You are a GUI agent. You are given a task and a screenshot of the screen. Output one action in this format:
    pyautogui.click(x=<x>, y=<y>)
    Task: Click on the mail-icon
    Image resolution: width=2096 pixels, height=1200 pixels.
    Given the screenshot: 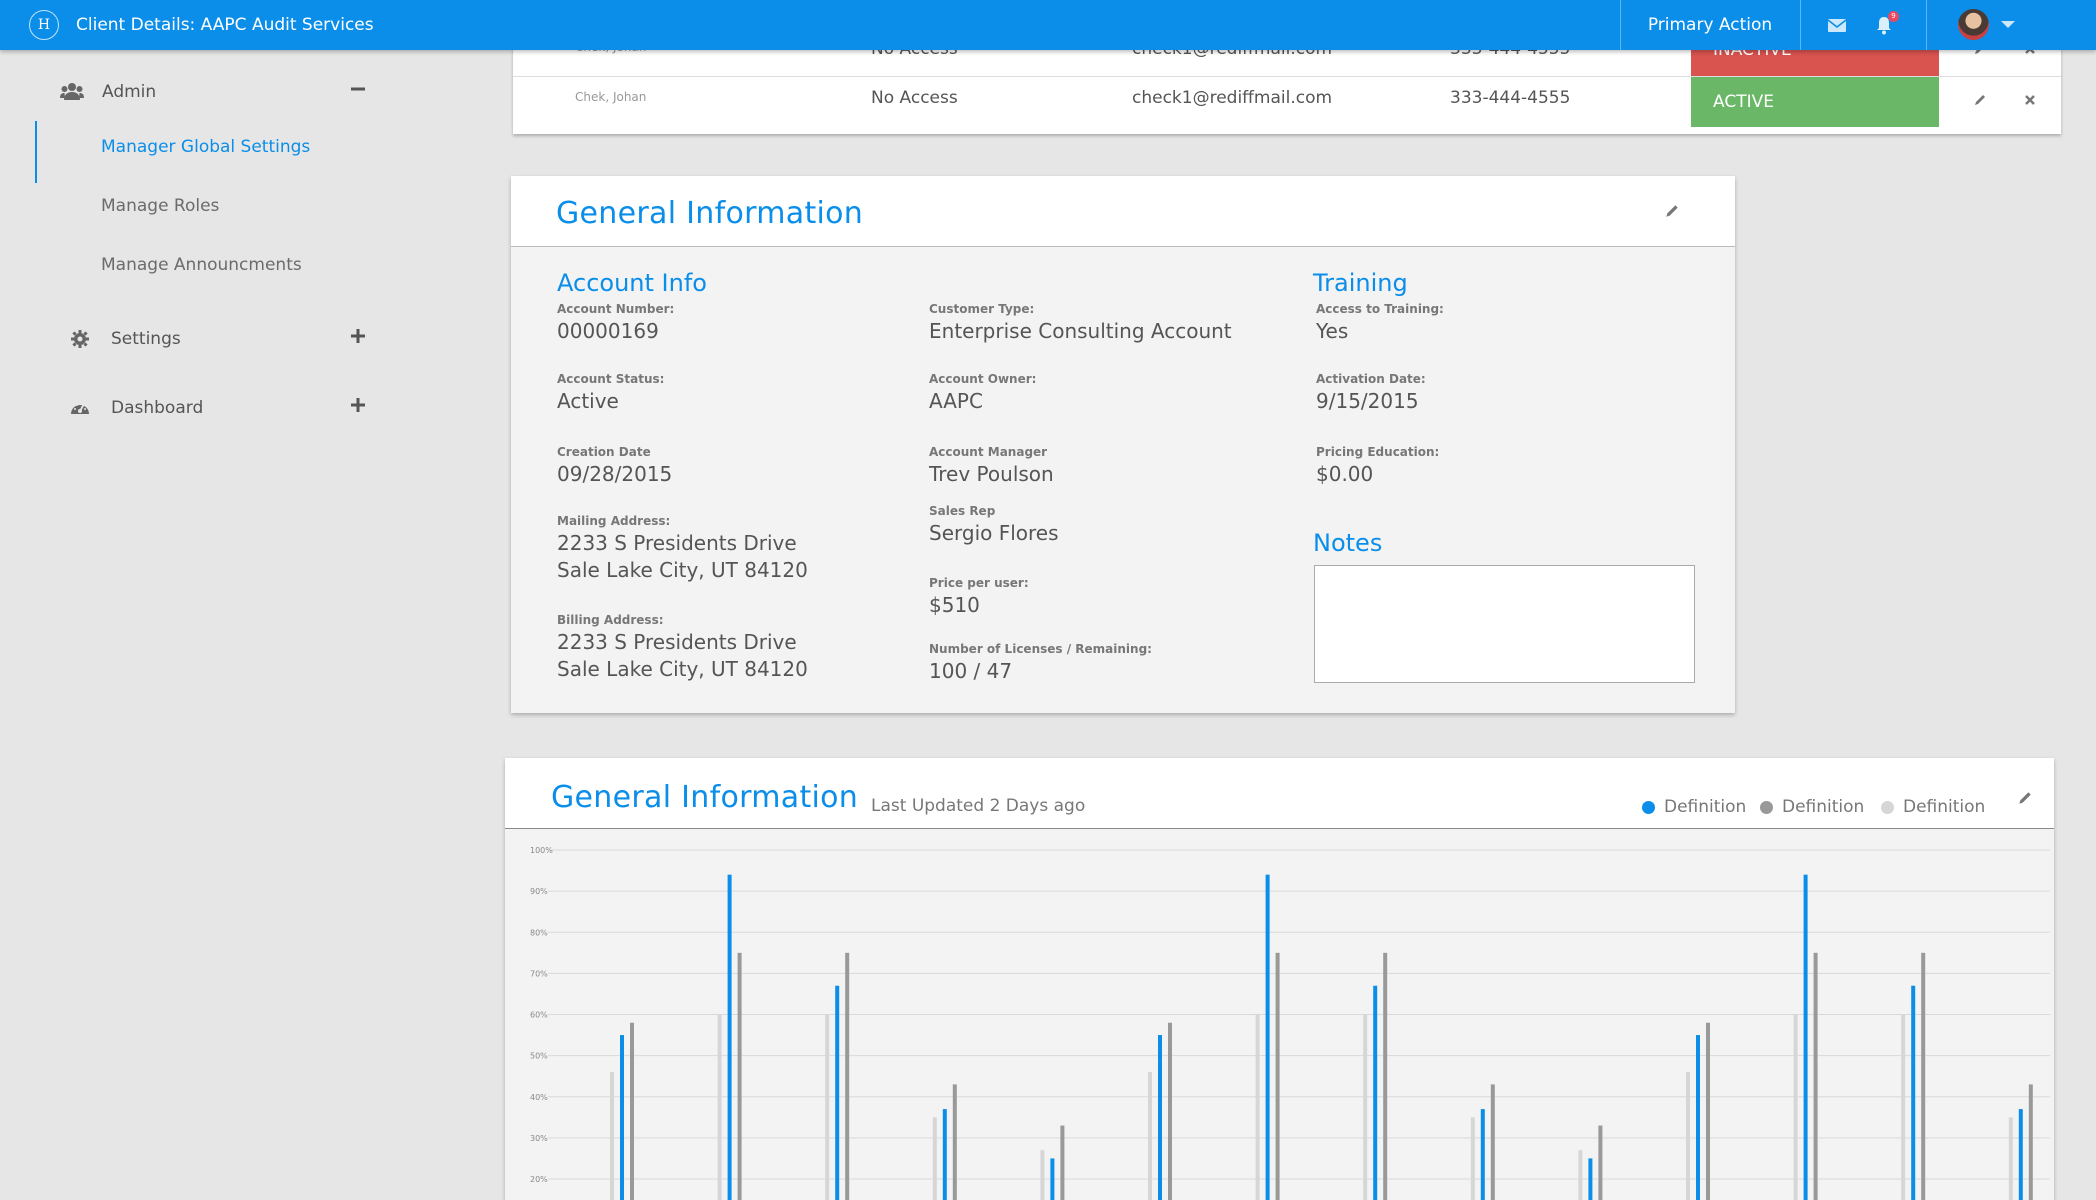 What is the action you would take?
    pyautogui.click(x=1838, y=25)
    